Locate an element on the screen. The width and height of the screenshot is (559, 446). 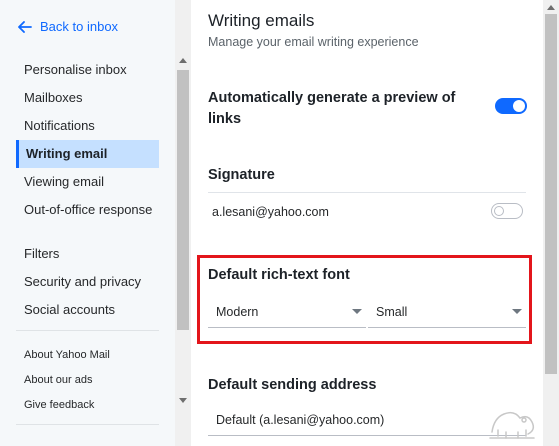
sending-address-value: Default (a.lesani@yahoo.com) is located at coordinates (300, 420).